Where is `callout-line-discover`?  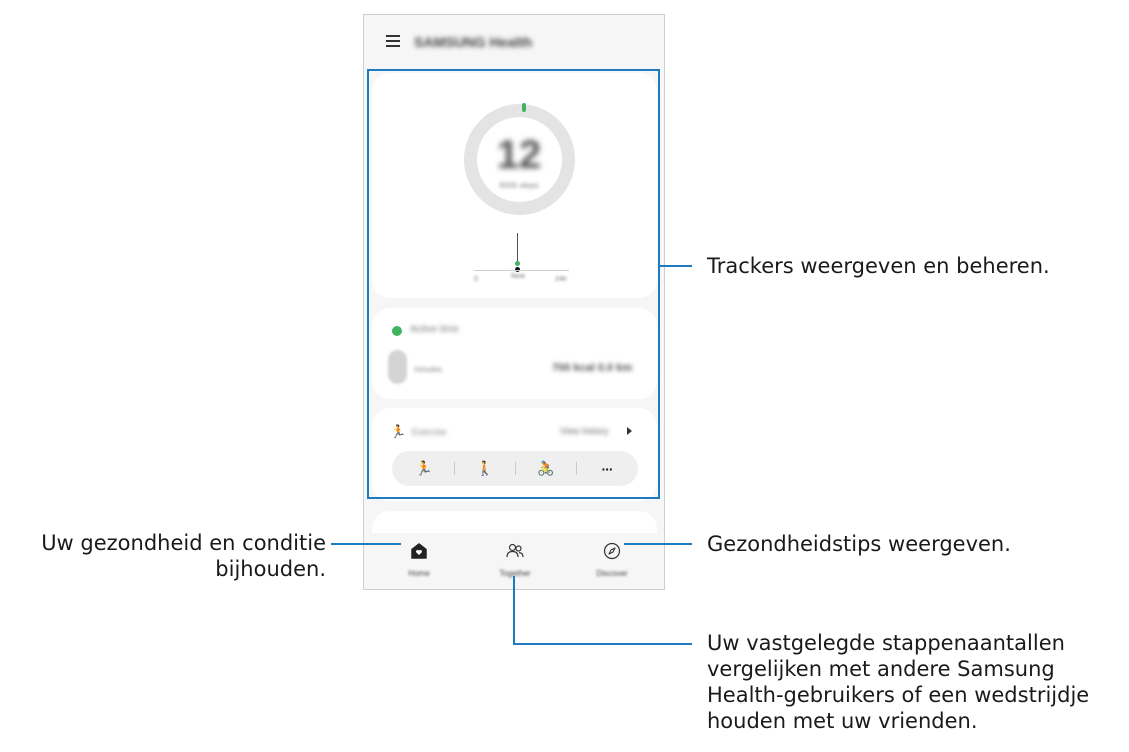
callout-line-discover is located at coordinates (658, 544).